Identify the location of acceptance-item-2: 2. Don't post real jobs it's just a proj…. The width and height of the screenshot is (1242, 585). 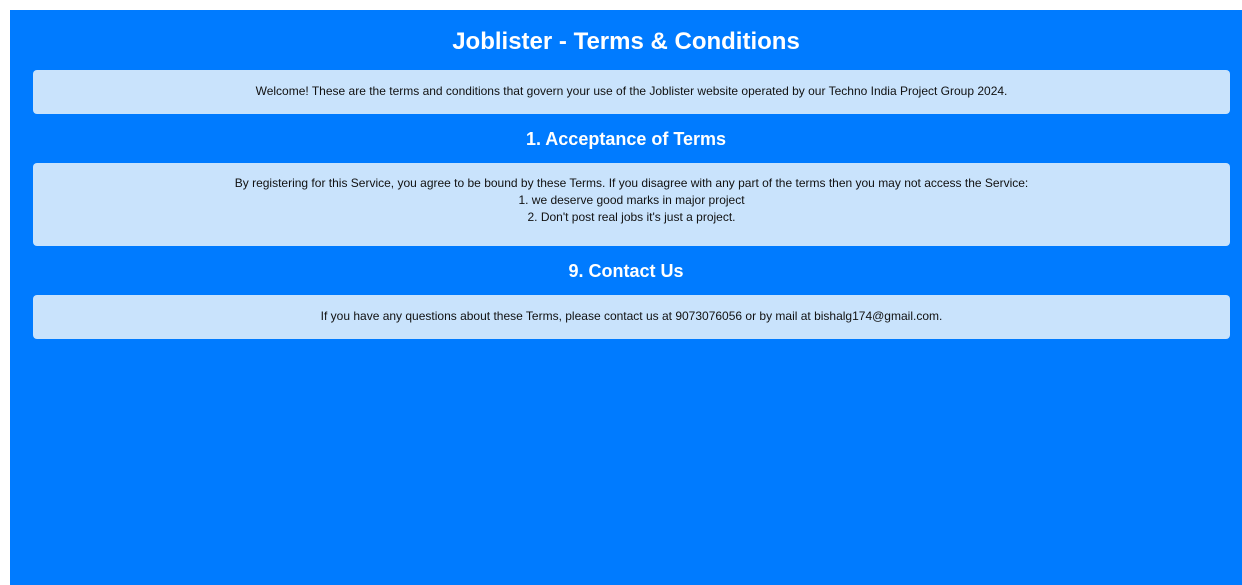
(631, 217).